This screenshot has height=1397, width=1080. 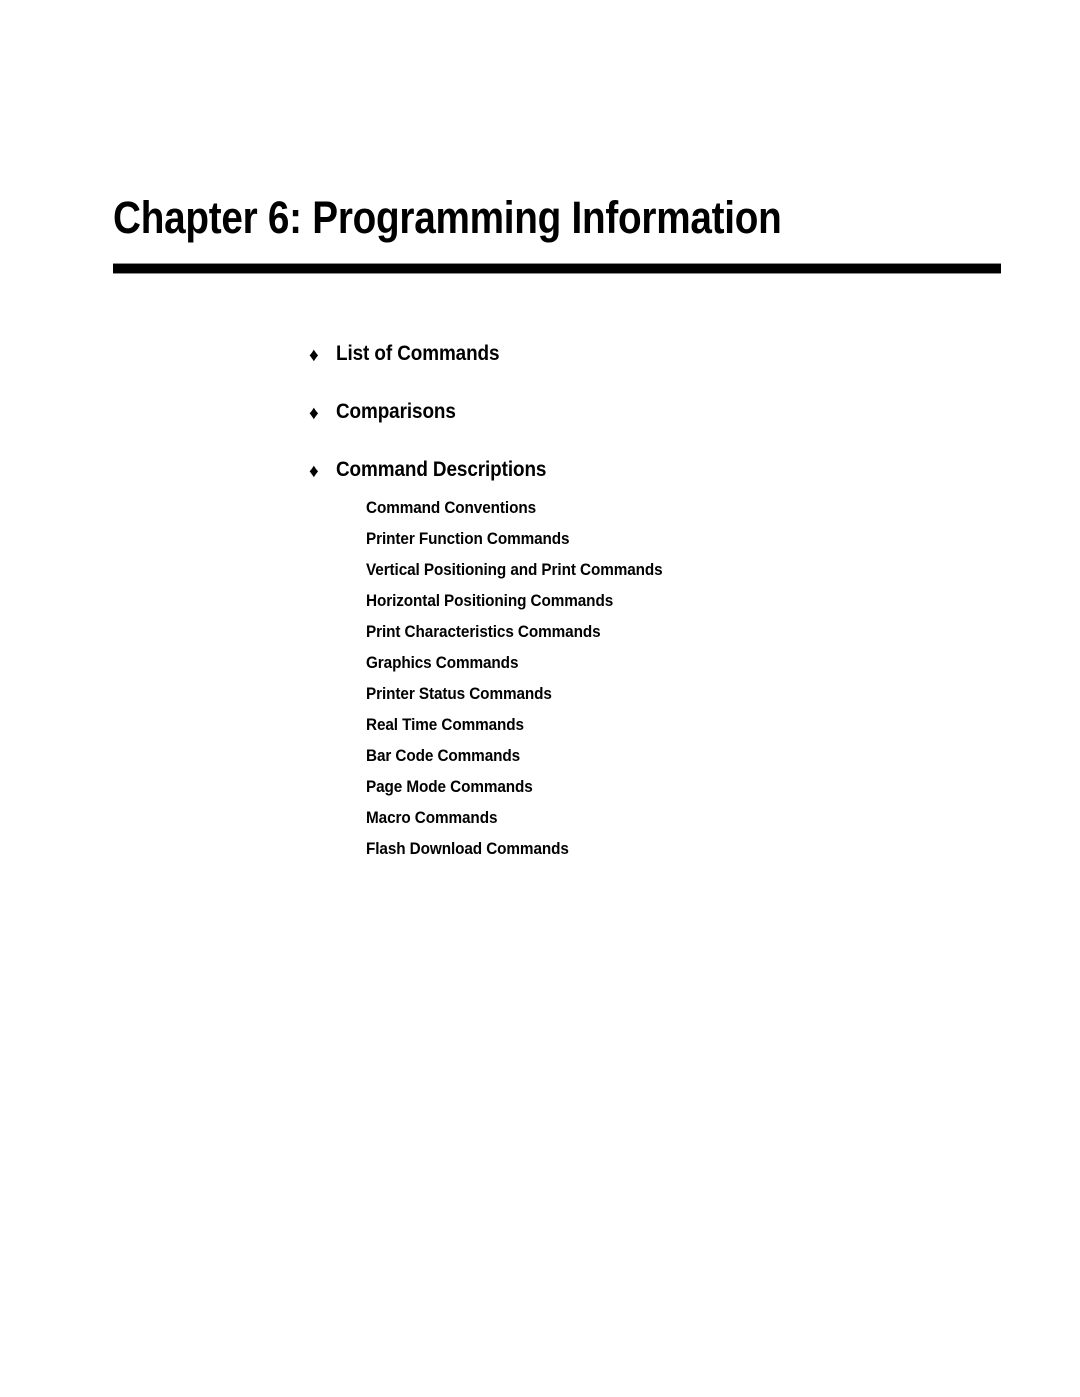 I want to click on toc-sub-item-label: Page Mode Commands, so click(x=449, y=786).